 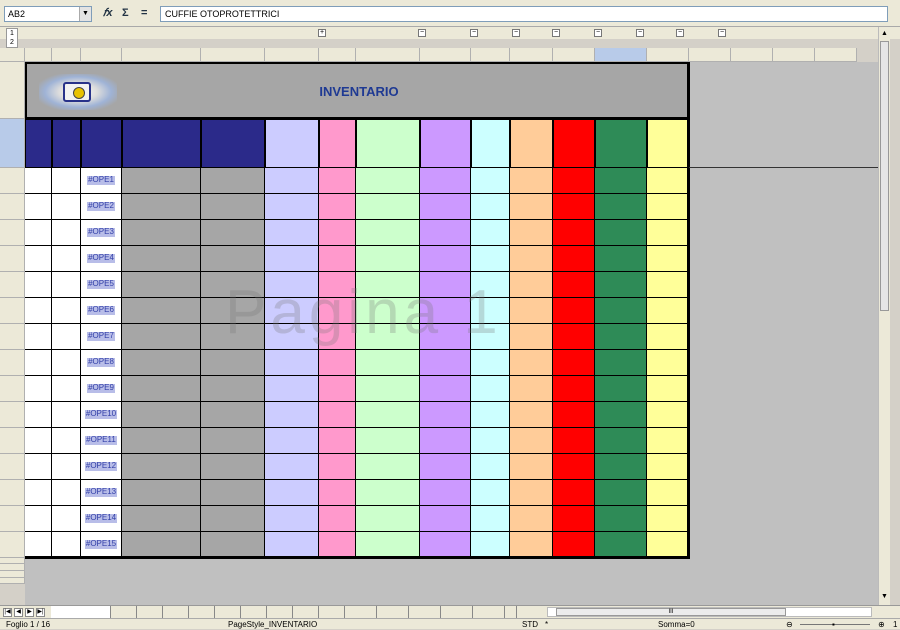 I want to click on scroll-up-icon: ▲, so click(x=884, y=34).